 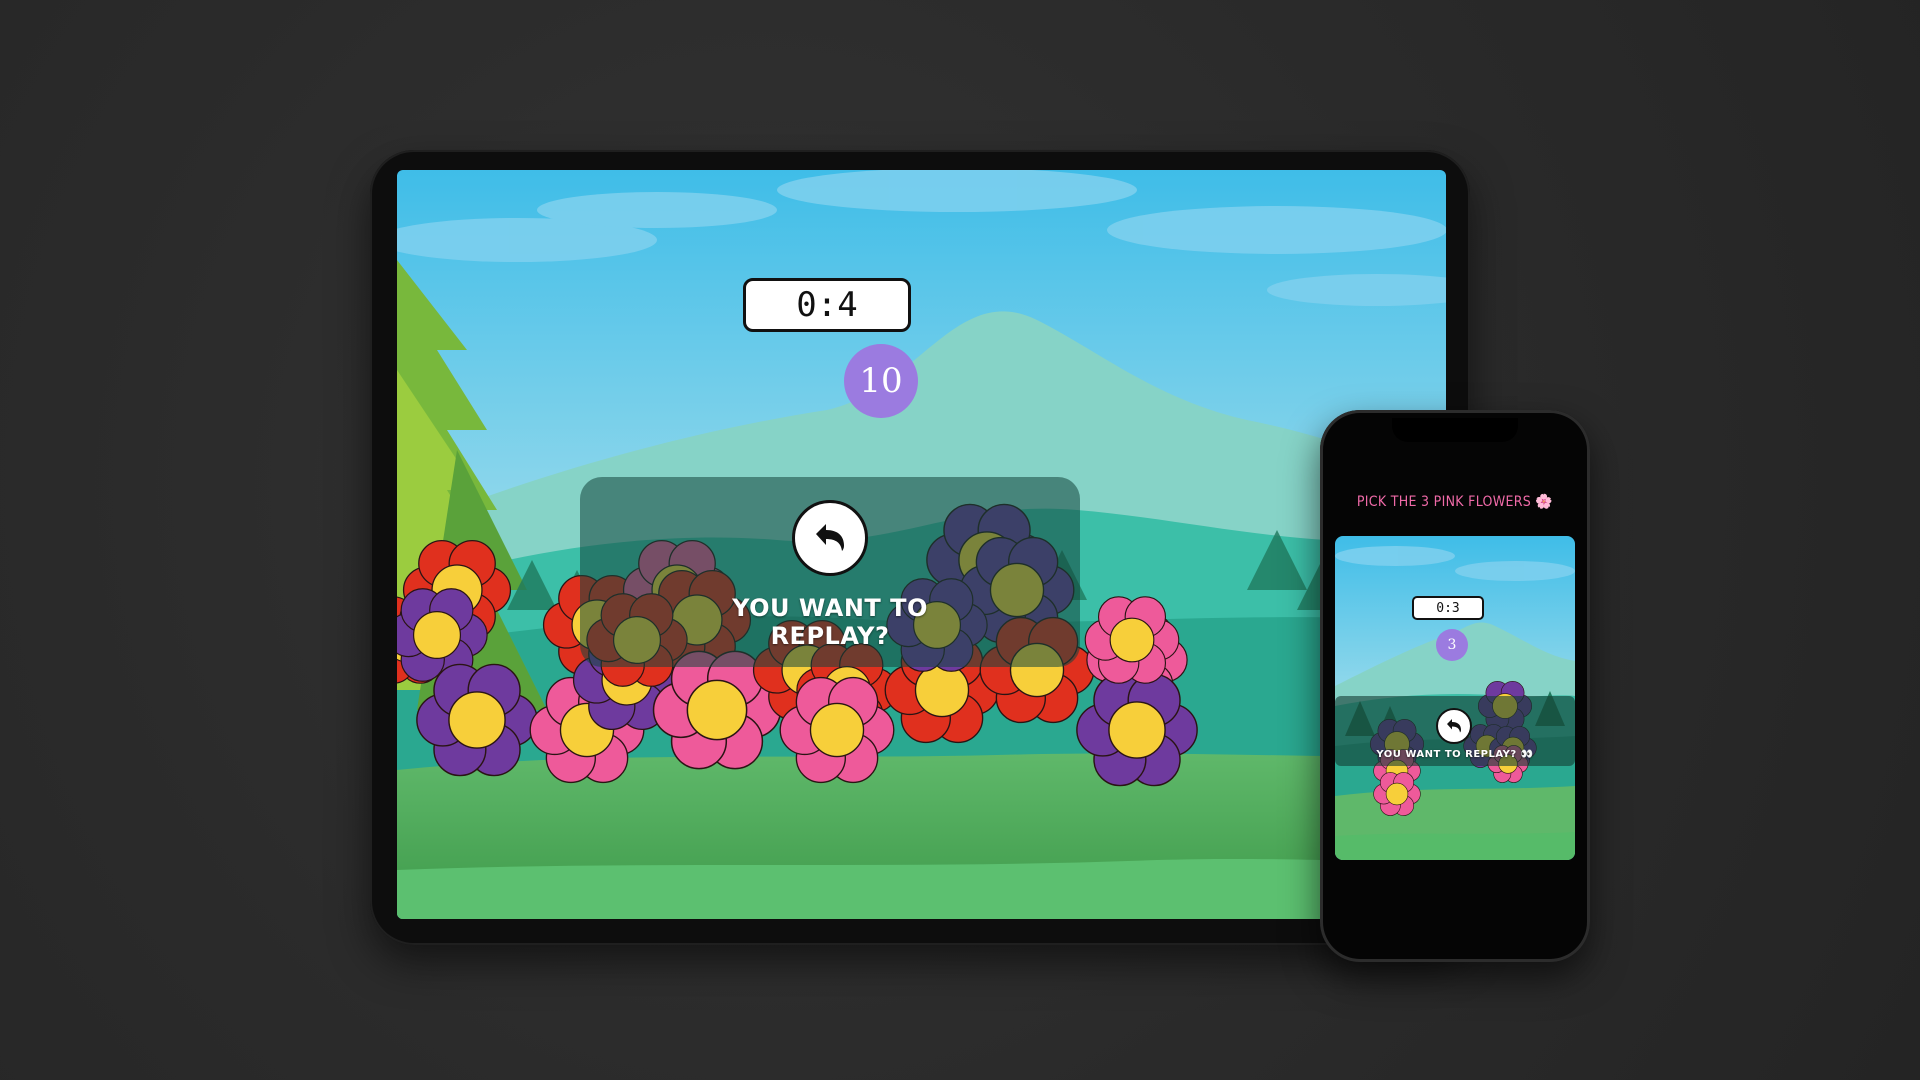 What do you see at coordinates (1455, 430) in the screenshot?
I see `phone-notch` at bounding box center [1455, 430].